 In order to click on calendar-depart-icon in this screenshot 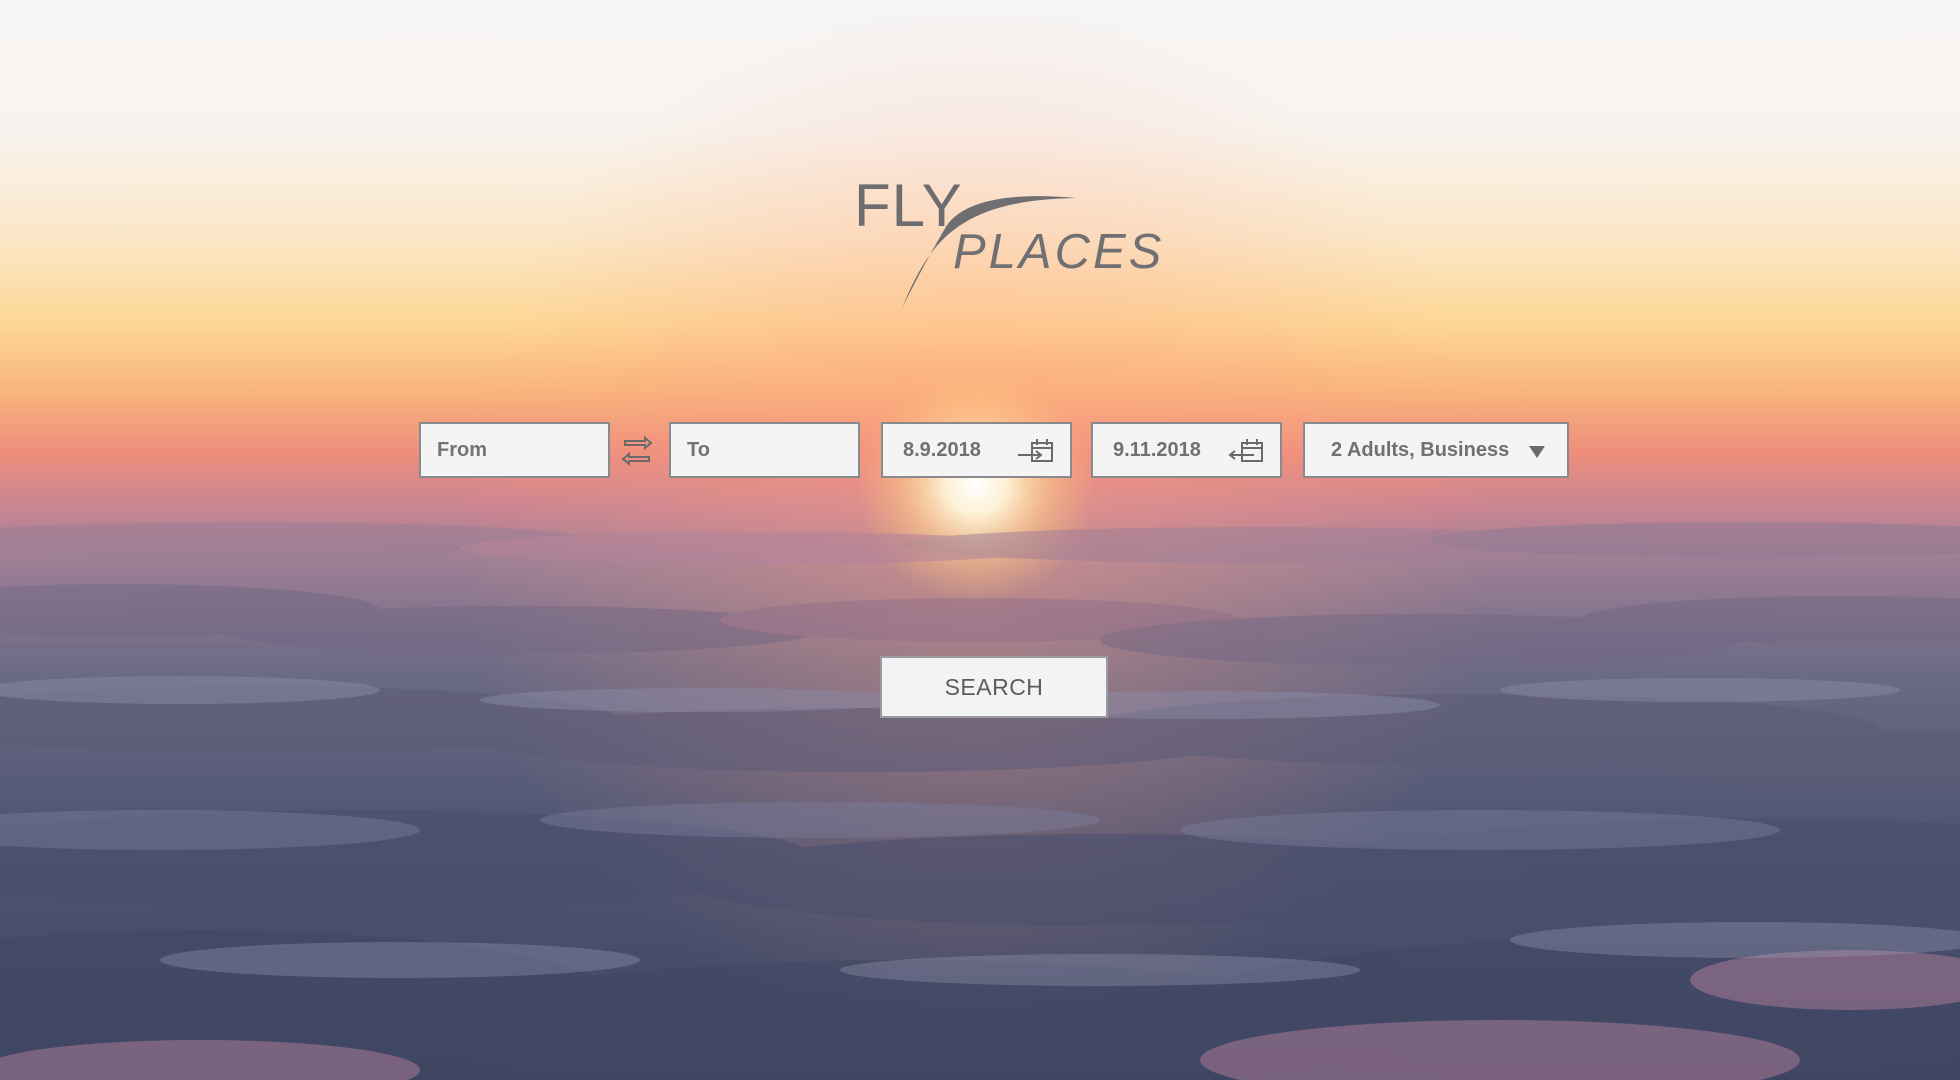, I will do `click(1036, 451)`.